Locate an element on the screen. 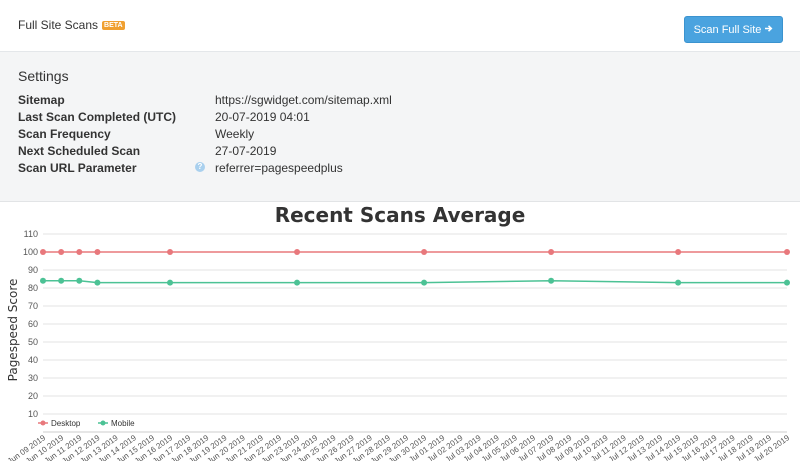  y-tick-label: 30 is located at coordinates (33, 378).